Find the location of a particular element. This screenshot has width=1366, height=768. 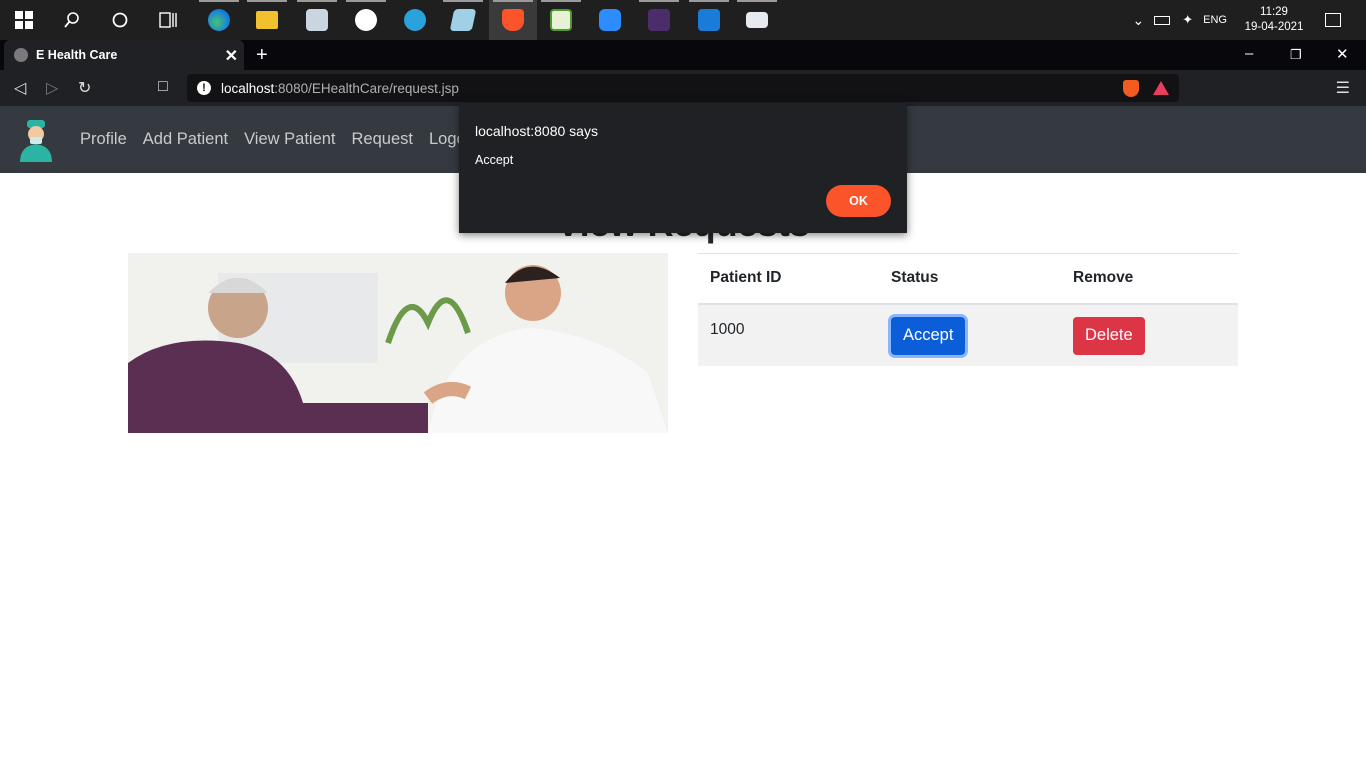

windows-taskbar: ⌄ ✦ ENG 11:29 19-04-2021 is located at coordinates (683, 20).